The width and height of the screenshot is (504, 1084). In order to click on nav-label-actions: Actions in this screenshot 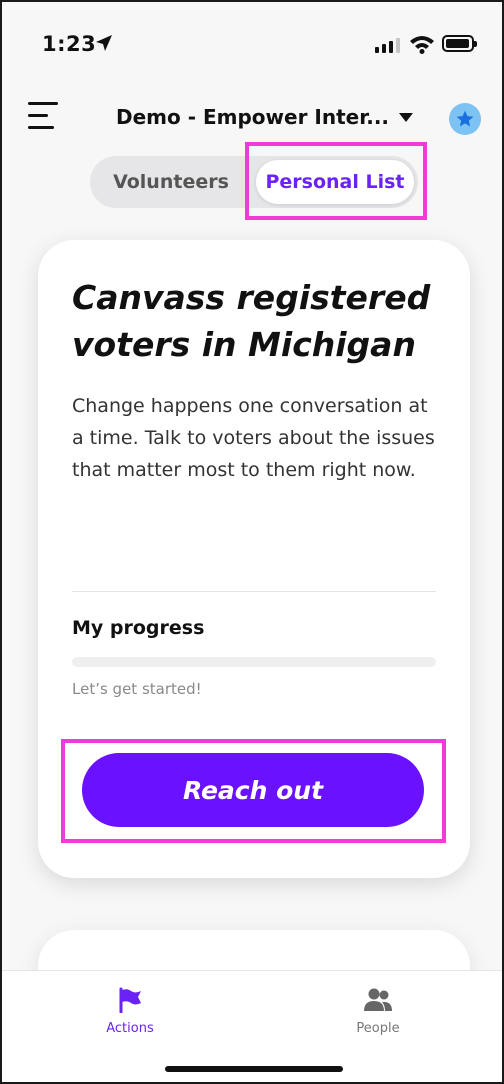, I will do `click(130, 1028)`.